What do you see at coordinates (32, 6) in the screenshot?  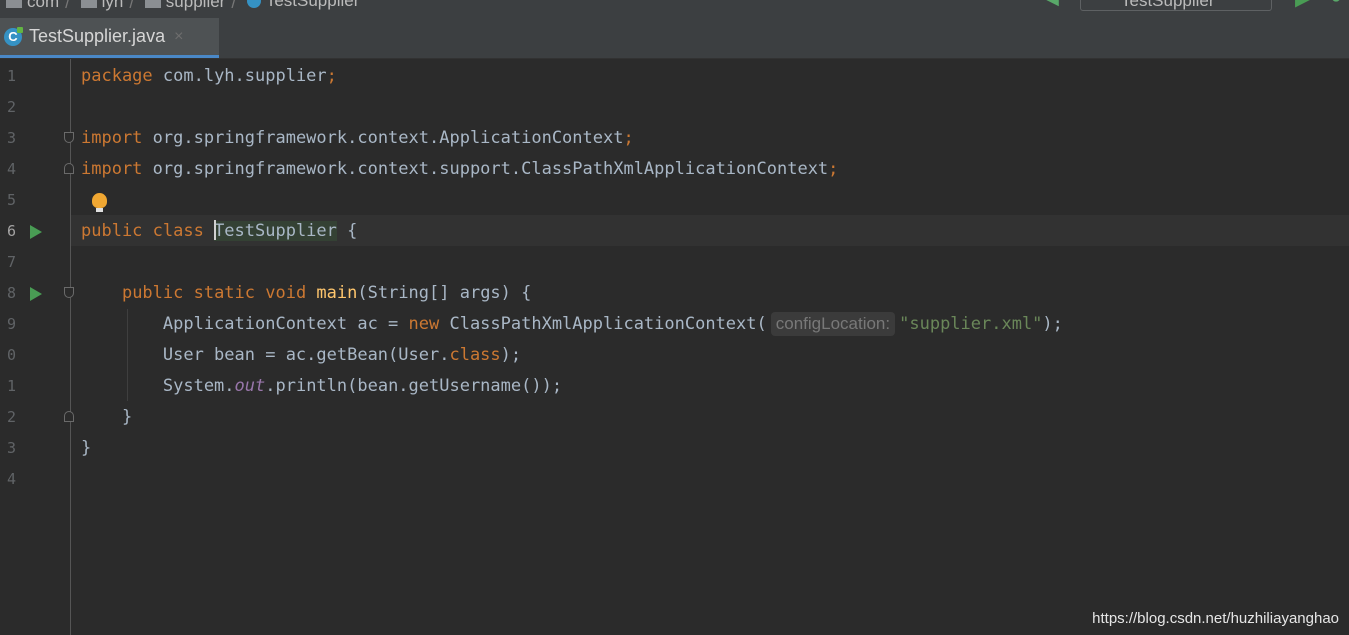 I see `breadcrumb-item-com: com` at bounding box center [32, 6].